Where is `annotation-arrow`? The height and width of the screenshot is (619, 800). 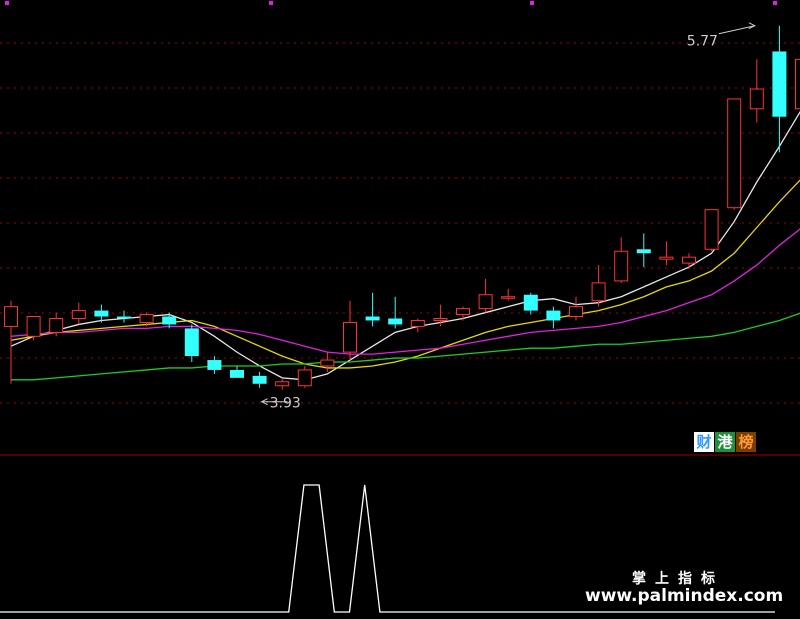 annotation-arrow is located at coordinates (736, 30).